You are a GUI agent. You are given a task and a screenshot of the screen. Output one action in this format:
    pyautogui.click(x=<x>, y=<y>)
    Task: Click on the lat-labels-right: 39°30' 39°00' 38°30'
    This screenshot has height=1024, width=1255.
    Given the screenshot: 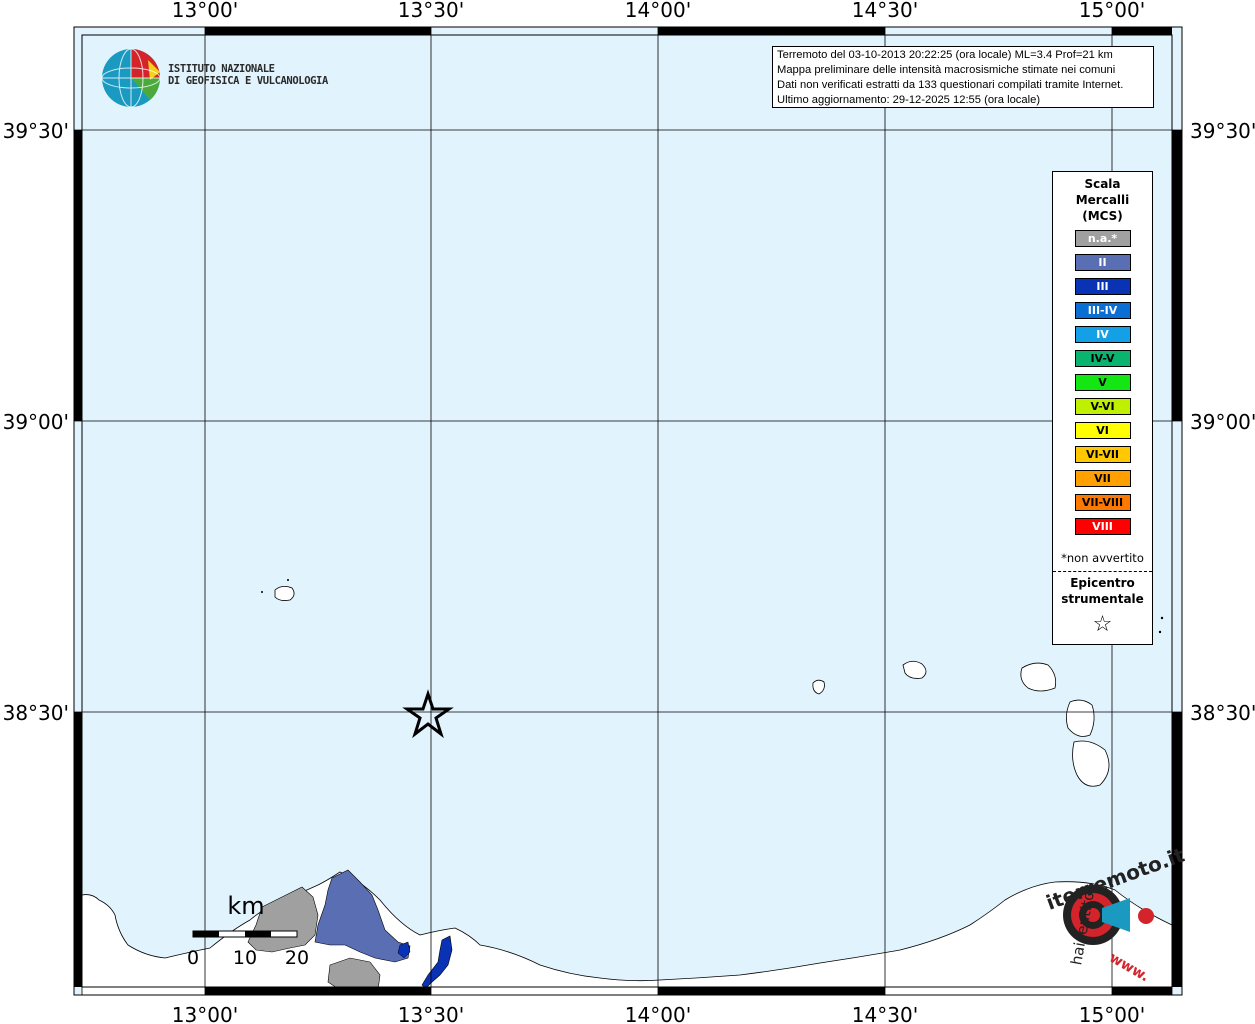 What is the action you would take?
    pyautogui.click(x=1222, y=422)
    